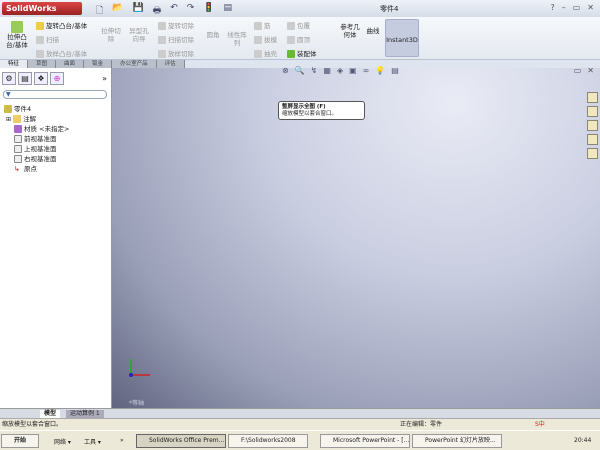 This screenshot has width=600, height=450. What do you see at coordinates (42, 64) in the screenshot?
I see `tab-sketch: 草图` at bounding box center [42, 64].